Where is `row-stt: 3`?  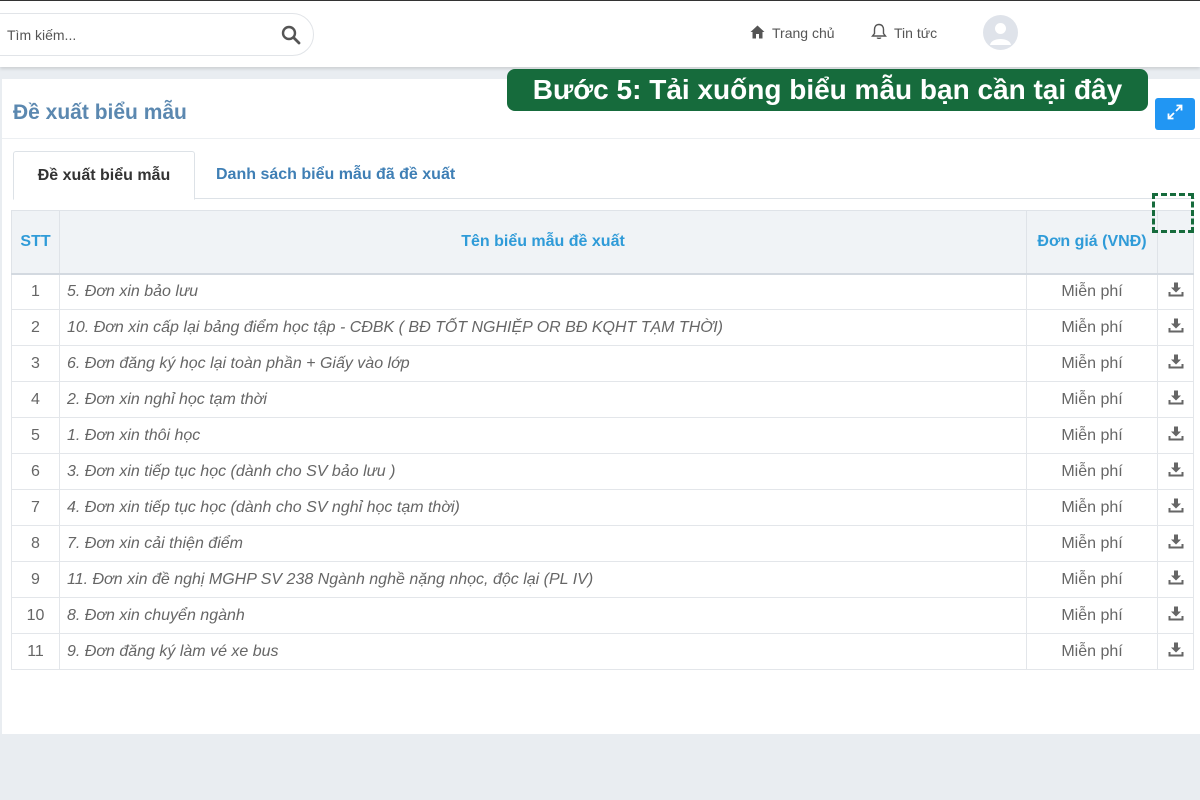 row-stt: 3 is located at coordinates (35, 363).